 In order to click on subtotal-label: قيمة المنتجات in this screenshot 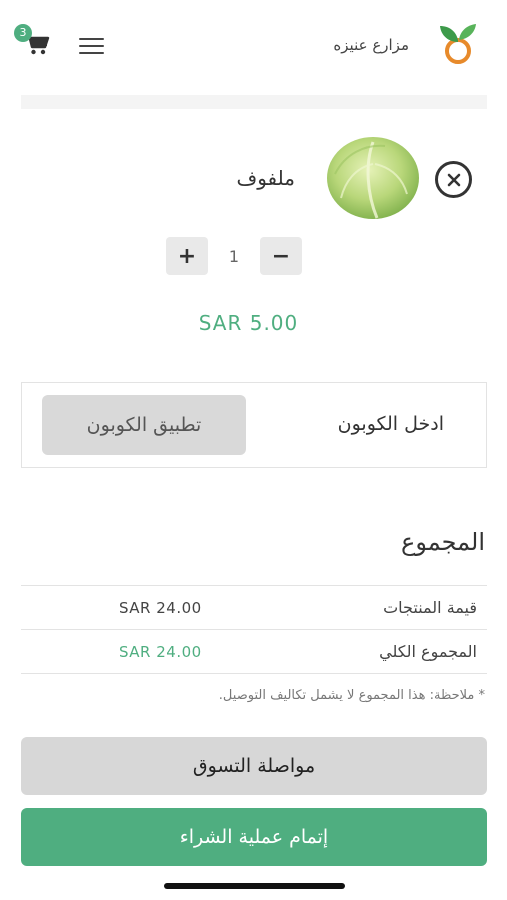, I will do `click(430, 607)`.